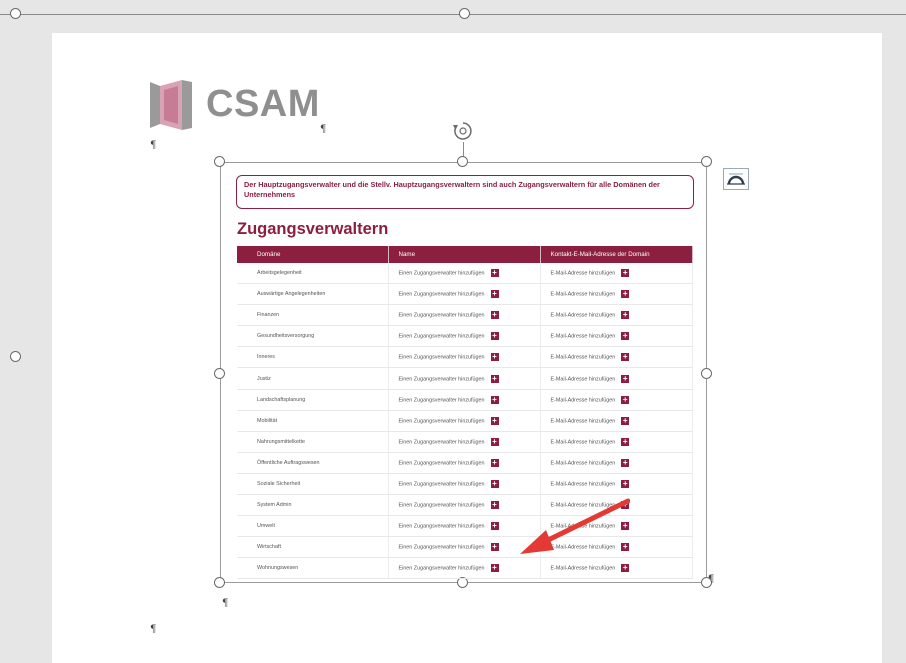 Image resolution: width=906 pixels, height=663 pixels. I want to click on domain-name-cell: Landschaftsplanung, so click(313, 400).